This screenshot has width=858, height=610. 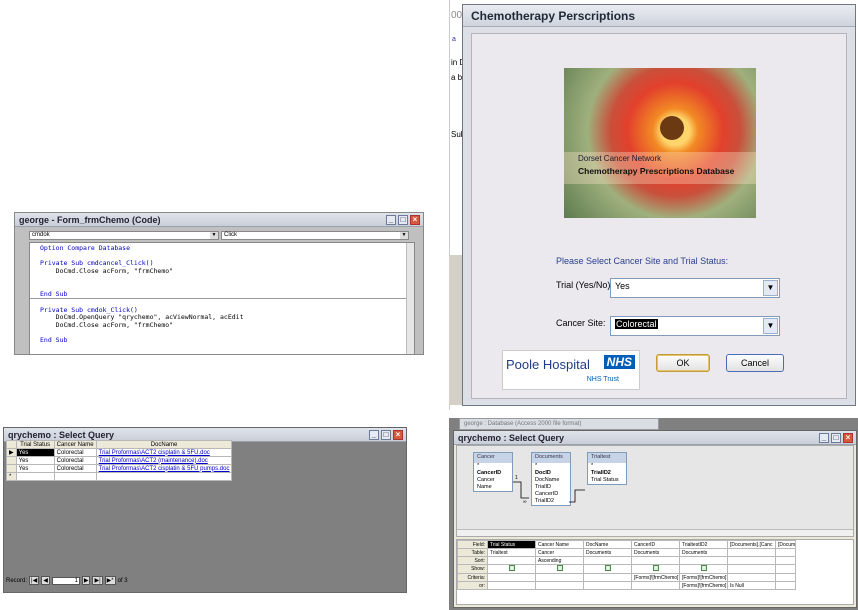 What do you see at coordinates (45, 580) in the screenshot?
I see `prev-record-icon: ◀` at bounding box center [45, 580].